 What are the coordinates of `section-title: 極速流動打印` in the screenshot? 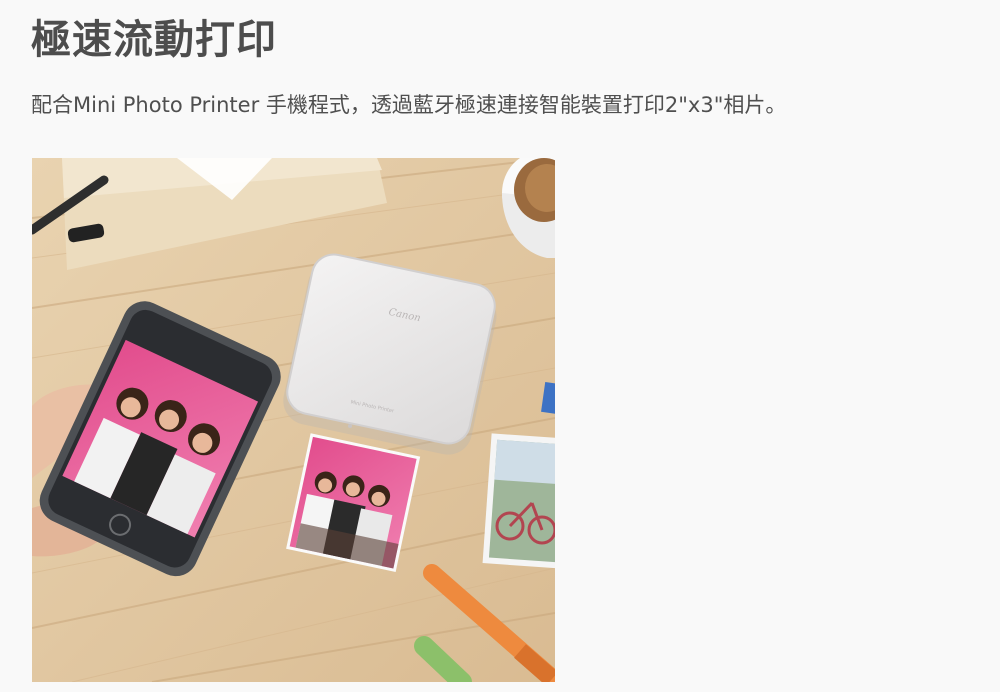 It's located at (154, 40).